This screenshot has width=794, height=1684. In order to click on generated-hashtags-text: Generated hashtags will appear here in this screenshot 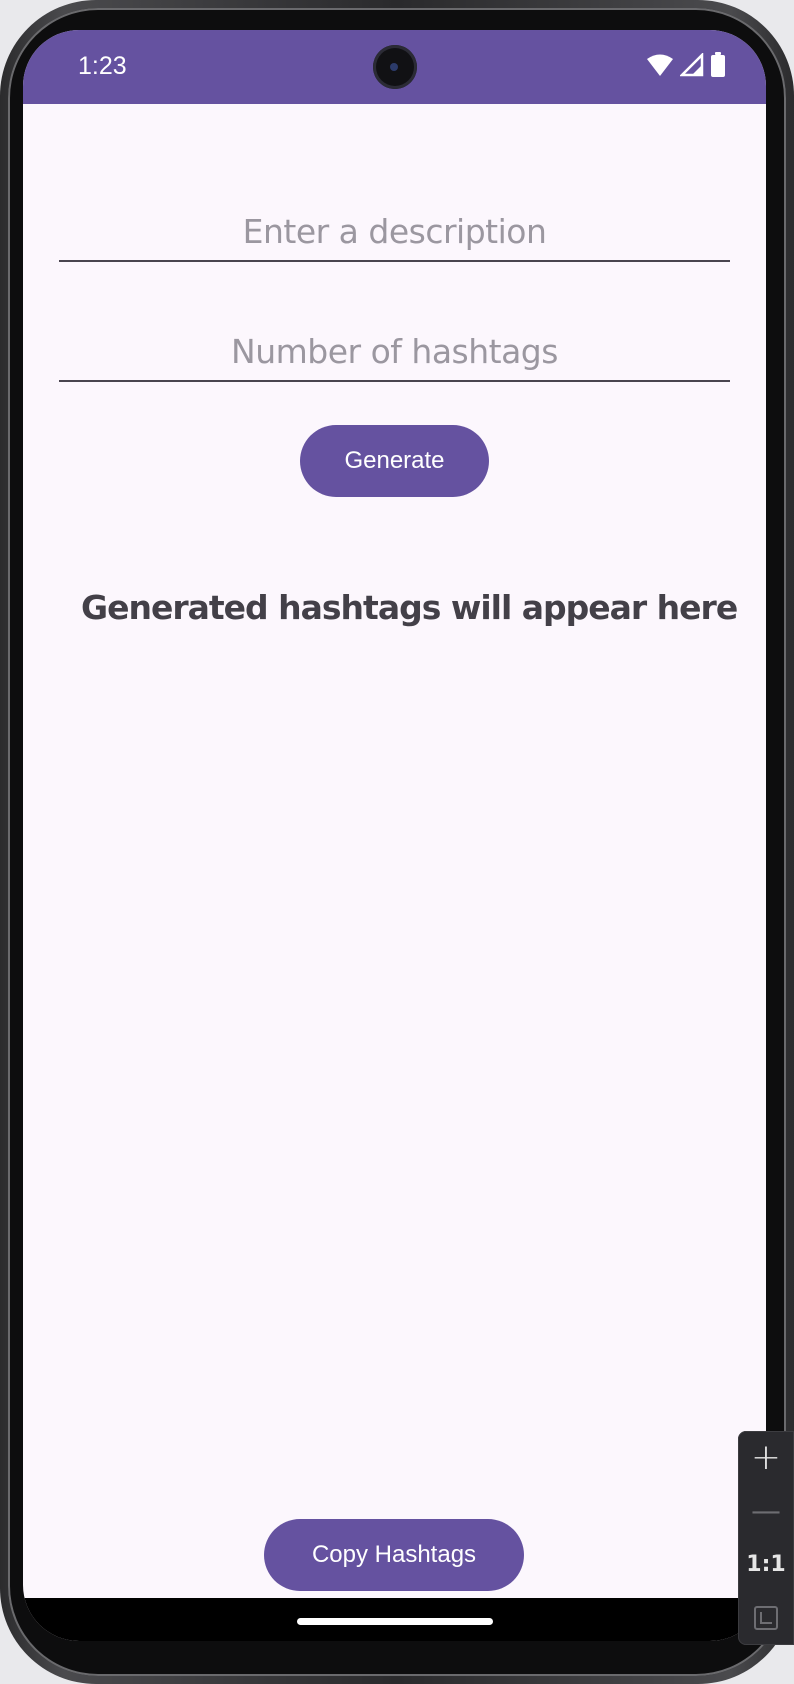, I will do `click(409, 607)`.